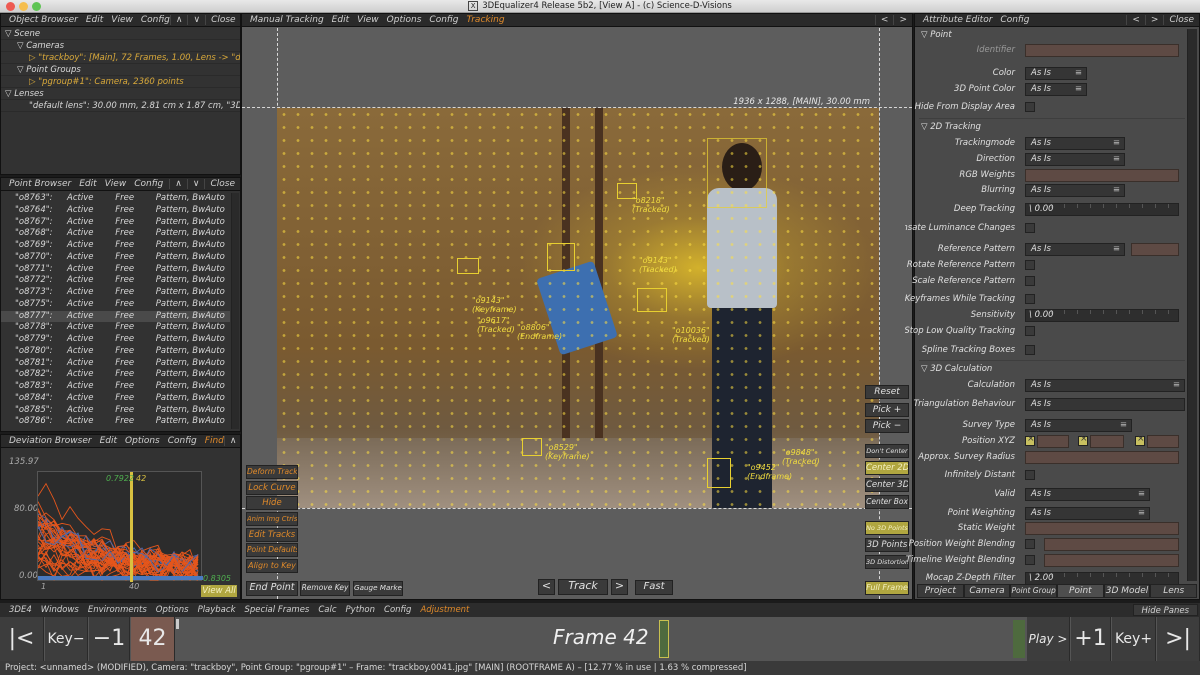  What do you see at coordinates (1102, 50) in the screenshot?
I see `identifier-field` at bounding box center [1102, 50].